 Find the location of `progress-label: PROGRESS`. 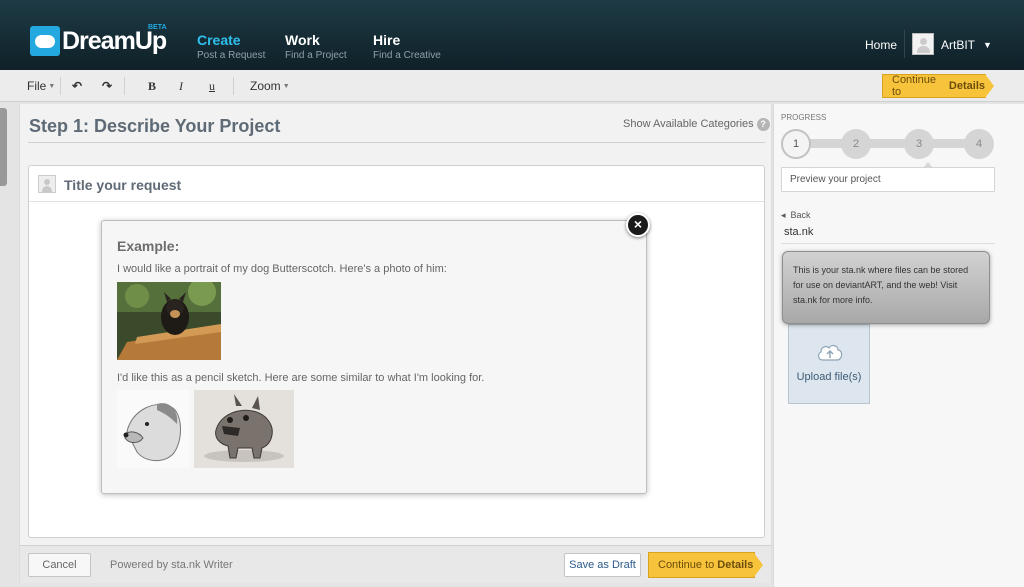

progress-label: PROGRESS is located at coordinates (804, 117).